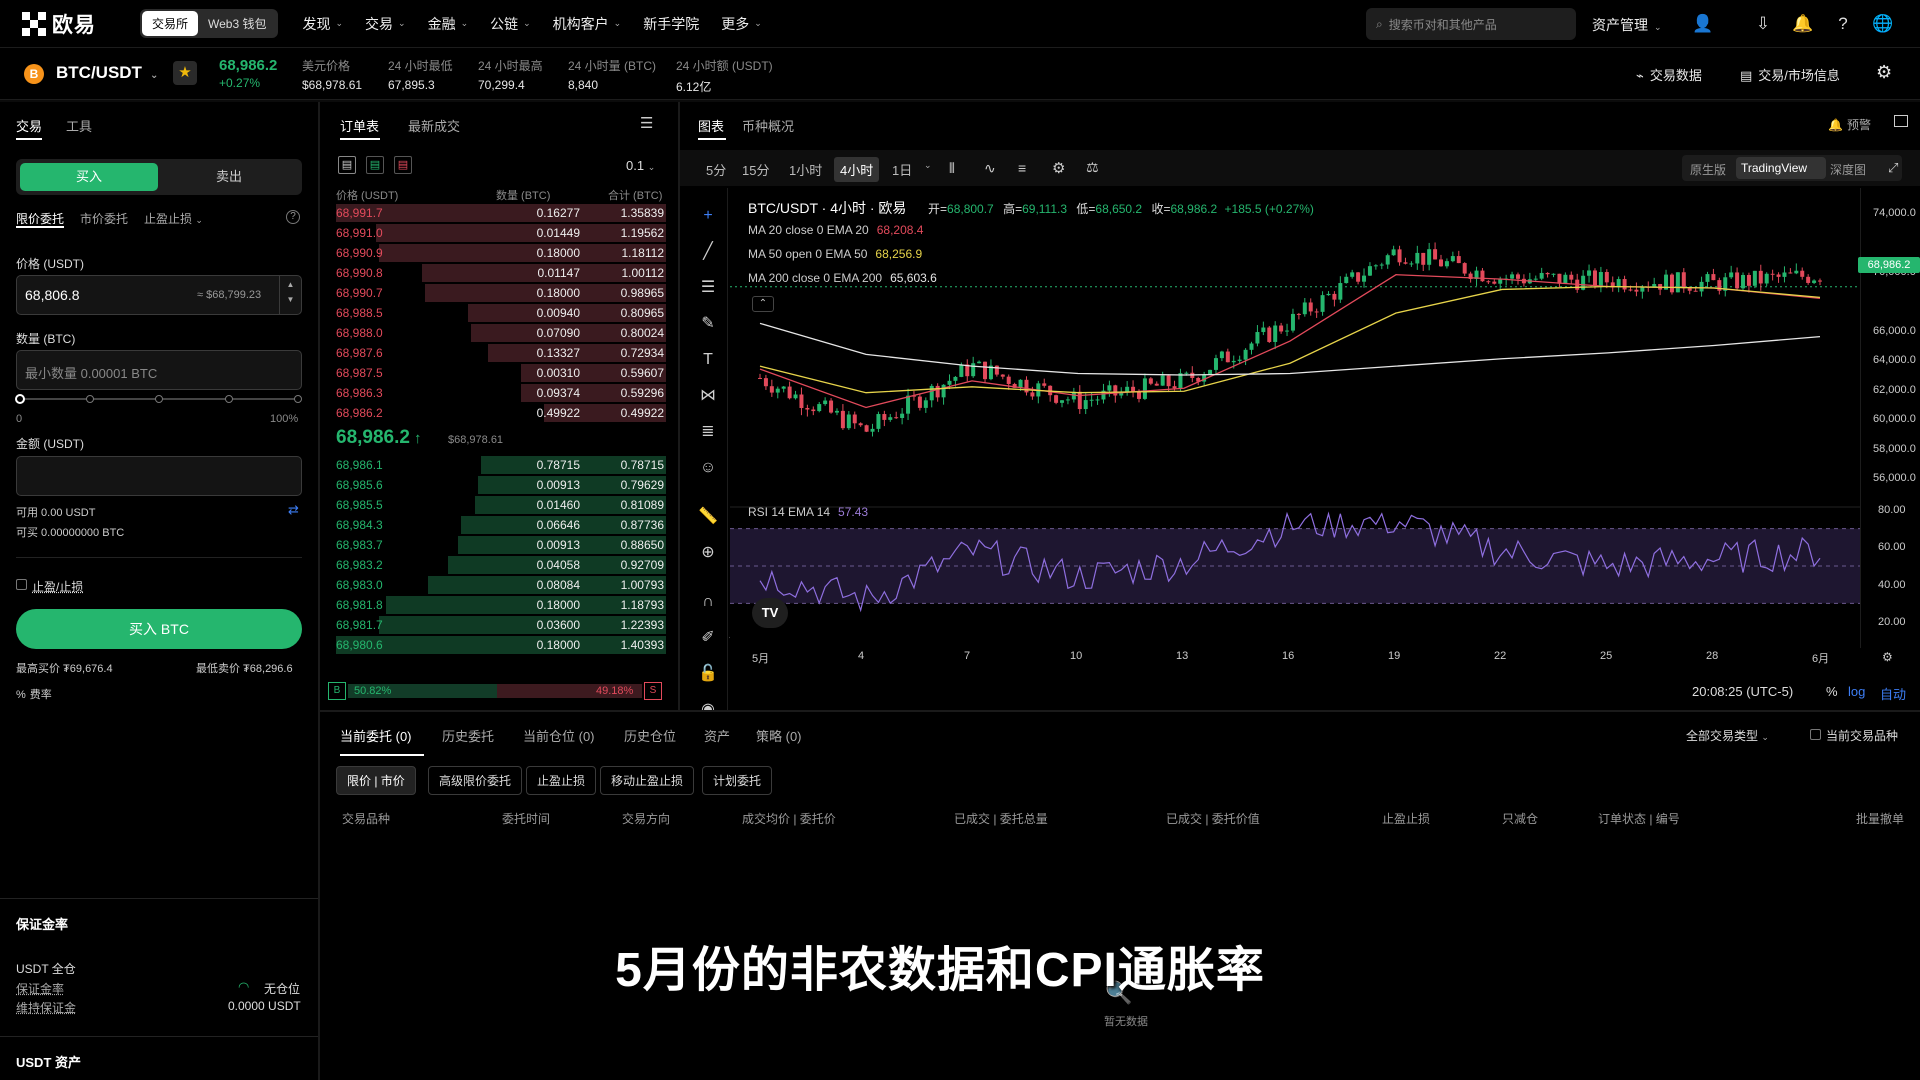  I want to click on interval-3: 4小时, so click(857, 169).